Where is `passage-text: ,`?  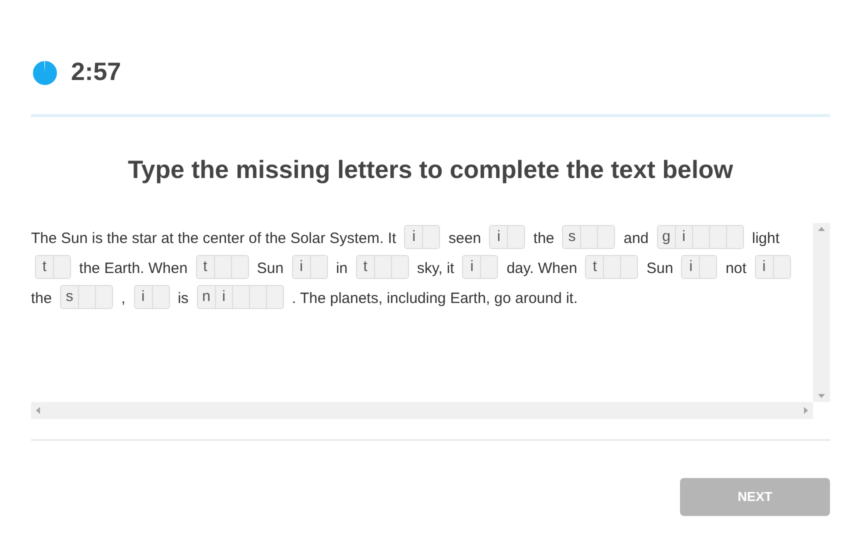
passage-text: , is located at coordinates (123, 298).